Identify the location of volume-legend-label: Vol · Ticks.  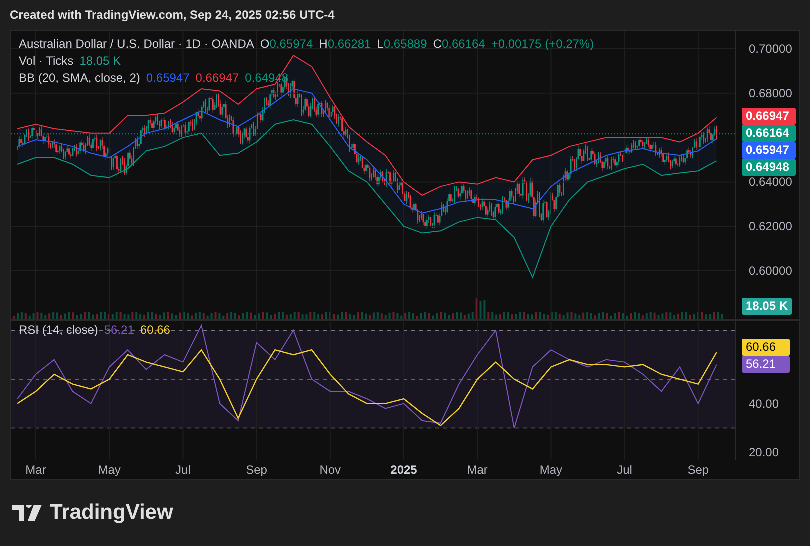
(46, 61).